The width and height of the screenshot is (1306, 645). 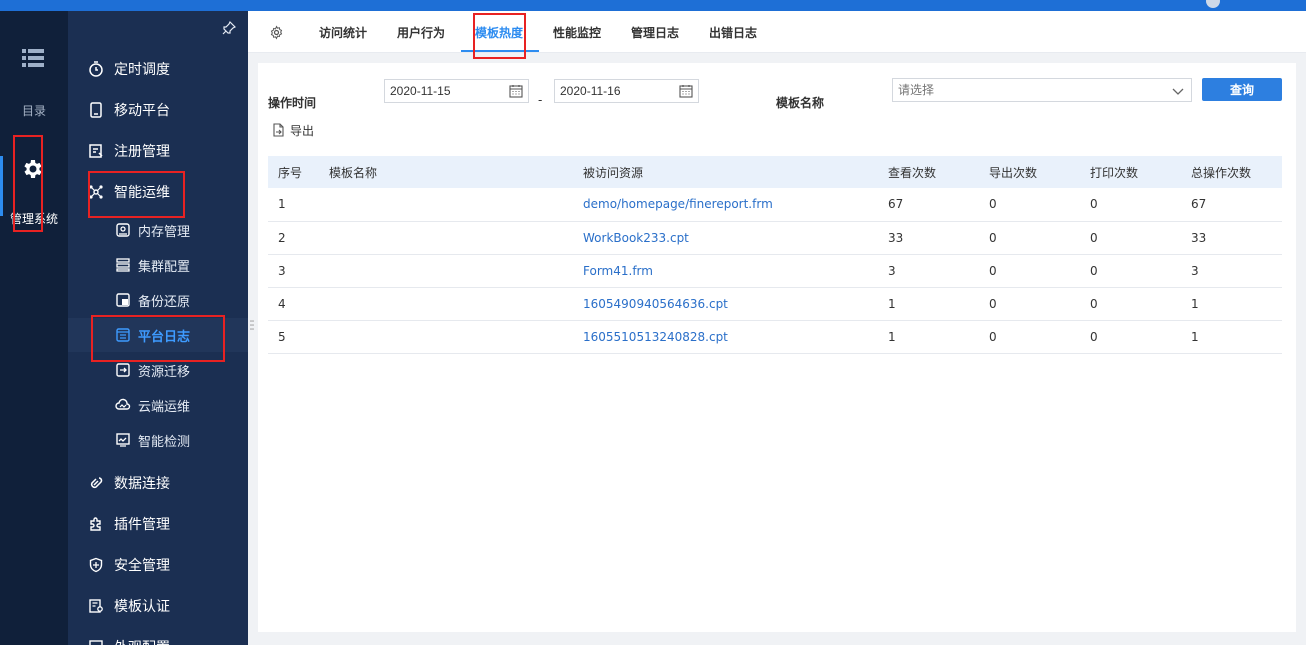 I want to click on tab-template-heat: 模板热度, so click(x=499, y=32).